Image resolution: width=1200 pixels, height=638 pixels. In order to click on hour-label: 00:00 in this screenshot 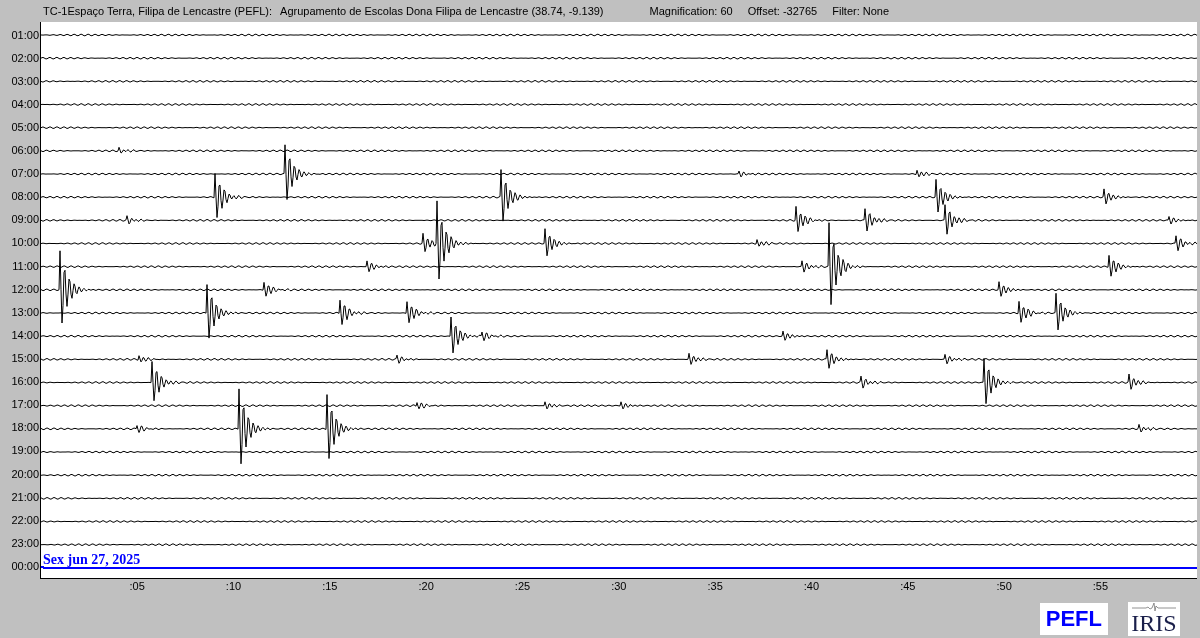, I will do `click(25, 566)`.